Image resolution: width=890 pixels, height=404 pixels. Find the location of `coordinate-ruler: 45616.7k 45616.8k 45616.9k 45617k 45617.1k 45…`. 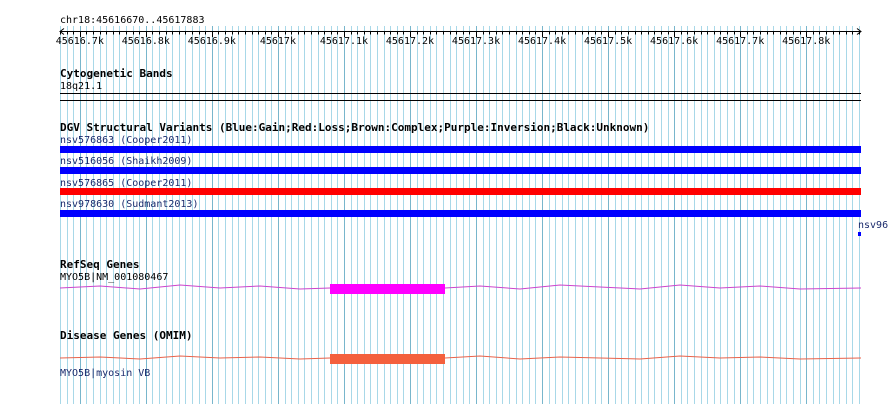

coordinate-ruler: 45616.7k 45616.8k 45616.9k 45617k 45617.1k 45… is located at coordinates (445, 37).